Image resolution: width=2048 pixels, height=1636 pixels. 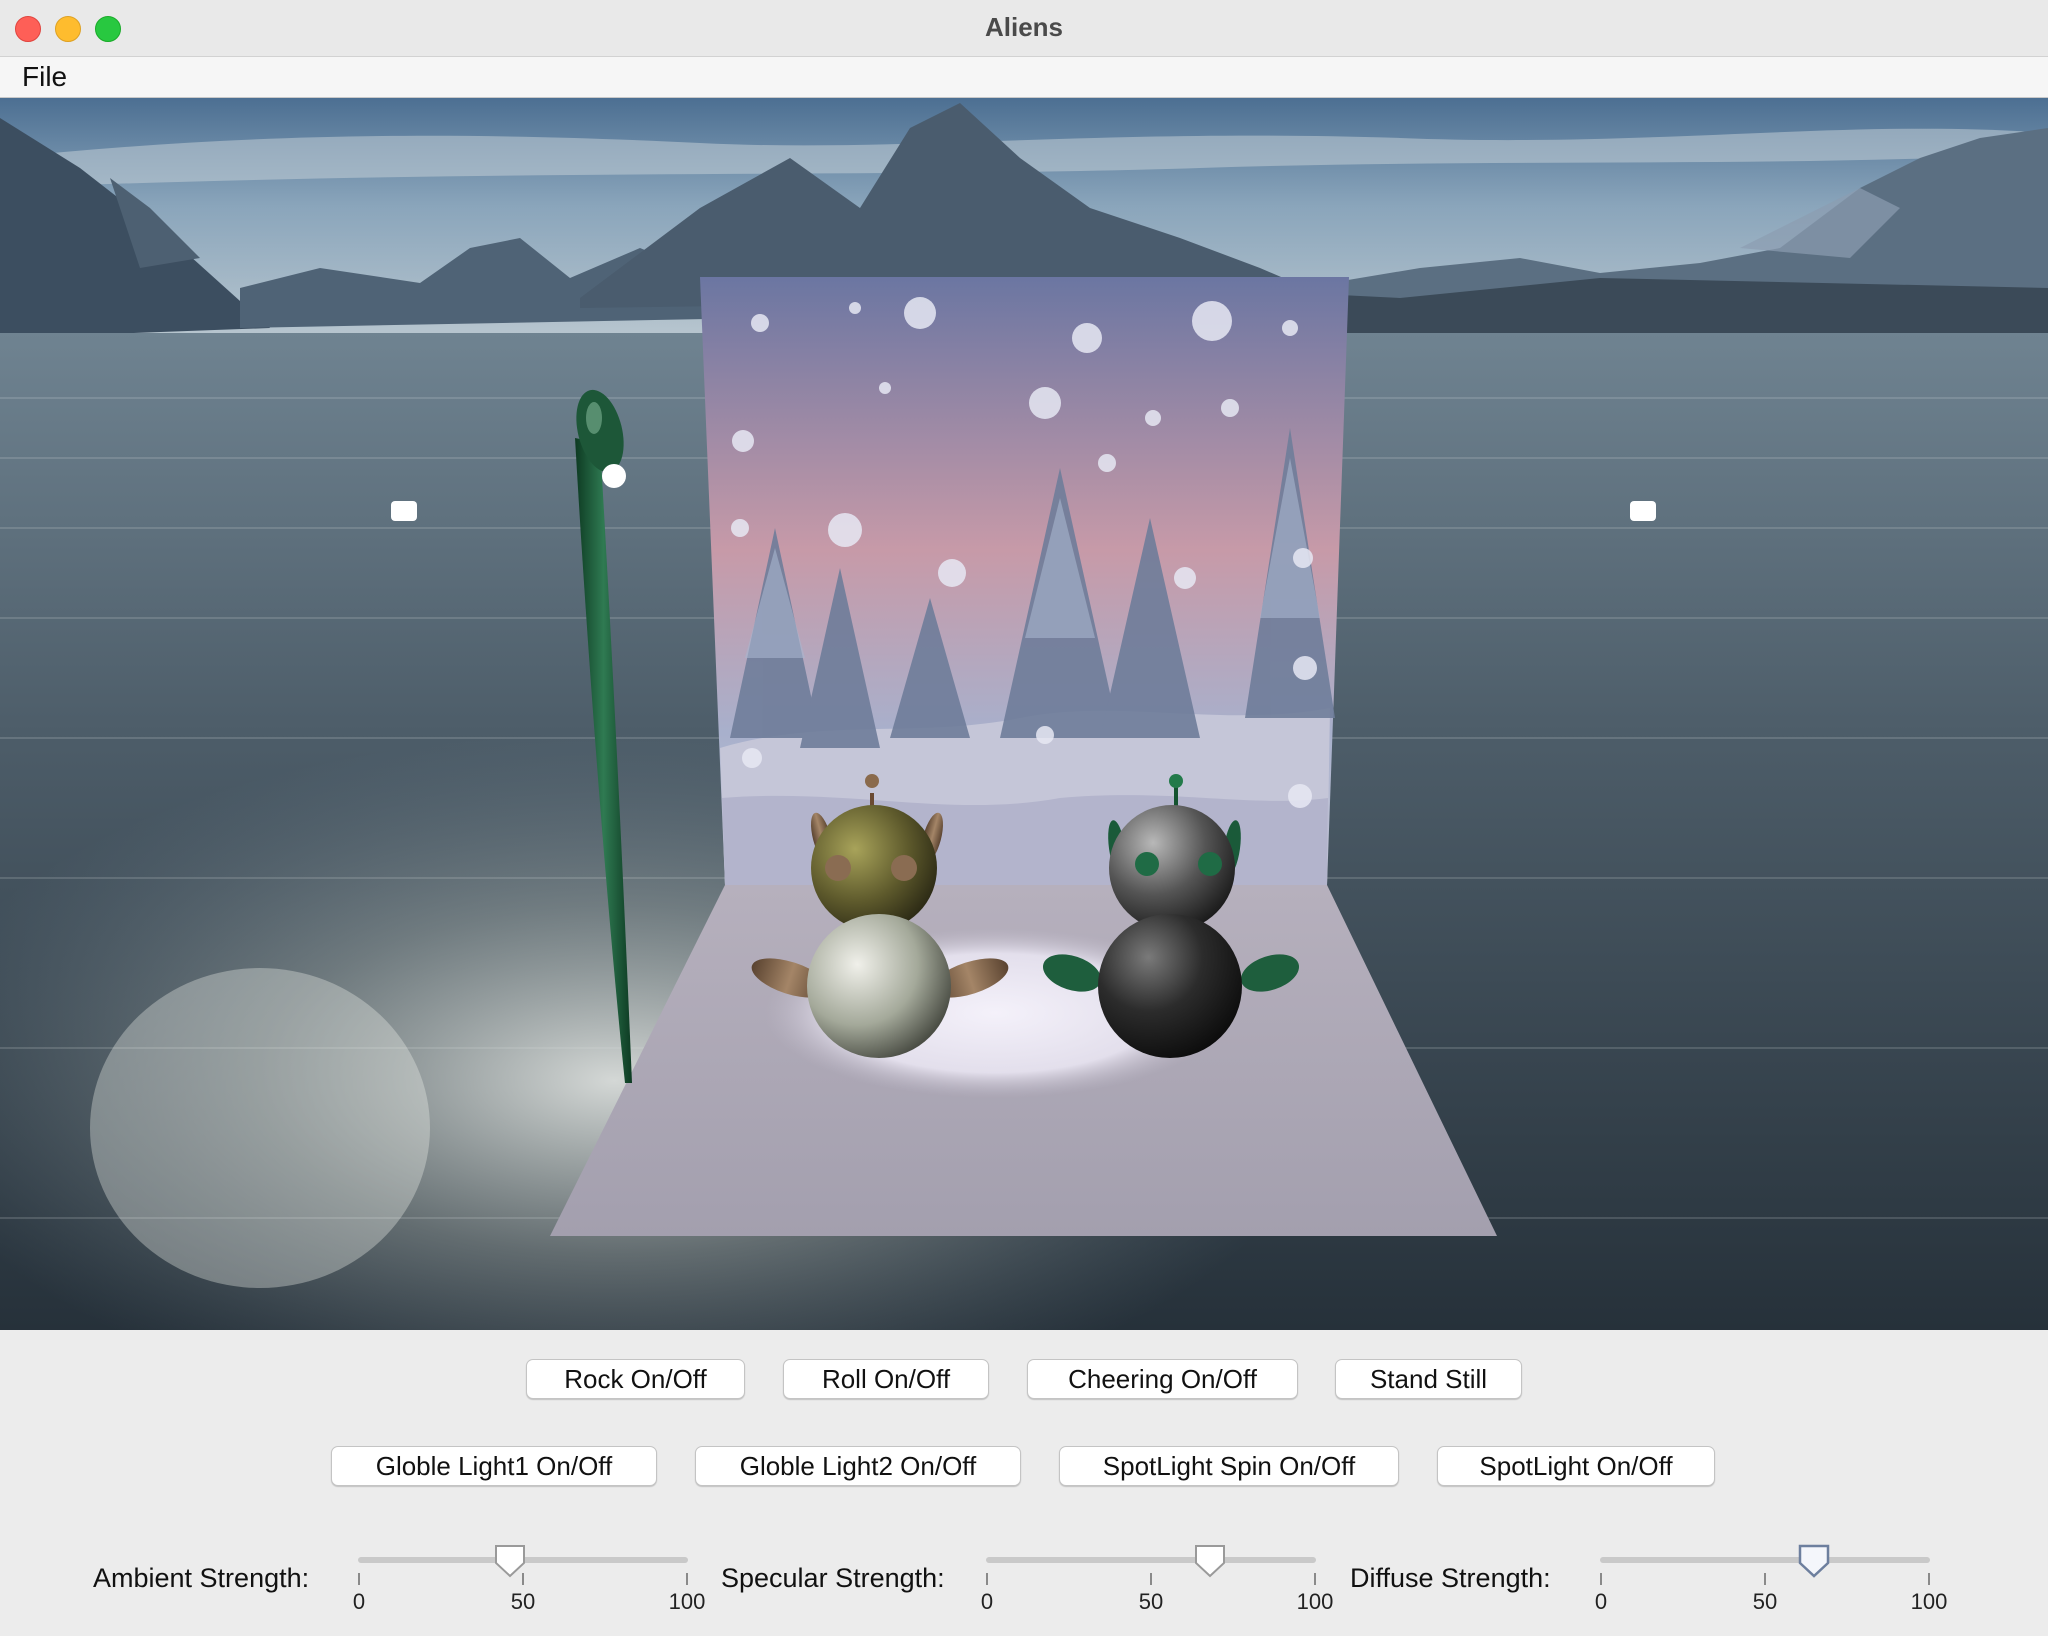 What do you see at coordinates (494, 1466) in the screenshot?
I see `global-light1-toggle-button: Globle Light1 On/Off` at bounding box center [494, 1466].